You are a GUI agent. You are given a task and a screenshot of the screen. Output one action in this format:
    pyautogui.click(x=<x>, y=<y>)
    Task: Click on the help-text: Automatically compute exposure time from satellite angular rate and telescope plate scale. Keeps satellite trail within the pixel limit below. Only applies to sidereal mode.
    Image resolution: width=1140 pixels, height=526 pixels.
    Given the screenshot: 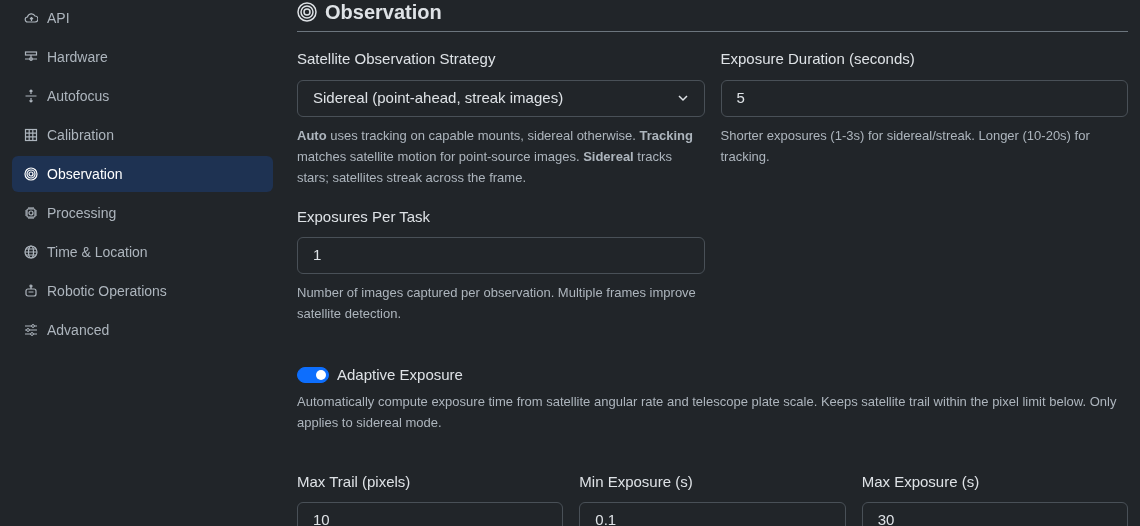 What is the action you would take?
    pyautogui.click(x=707, y=412)
    